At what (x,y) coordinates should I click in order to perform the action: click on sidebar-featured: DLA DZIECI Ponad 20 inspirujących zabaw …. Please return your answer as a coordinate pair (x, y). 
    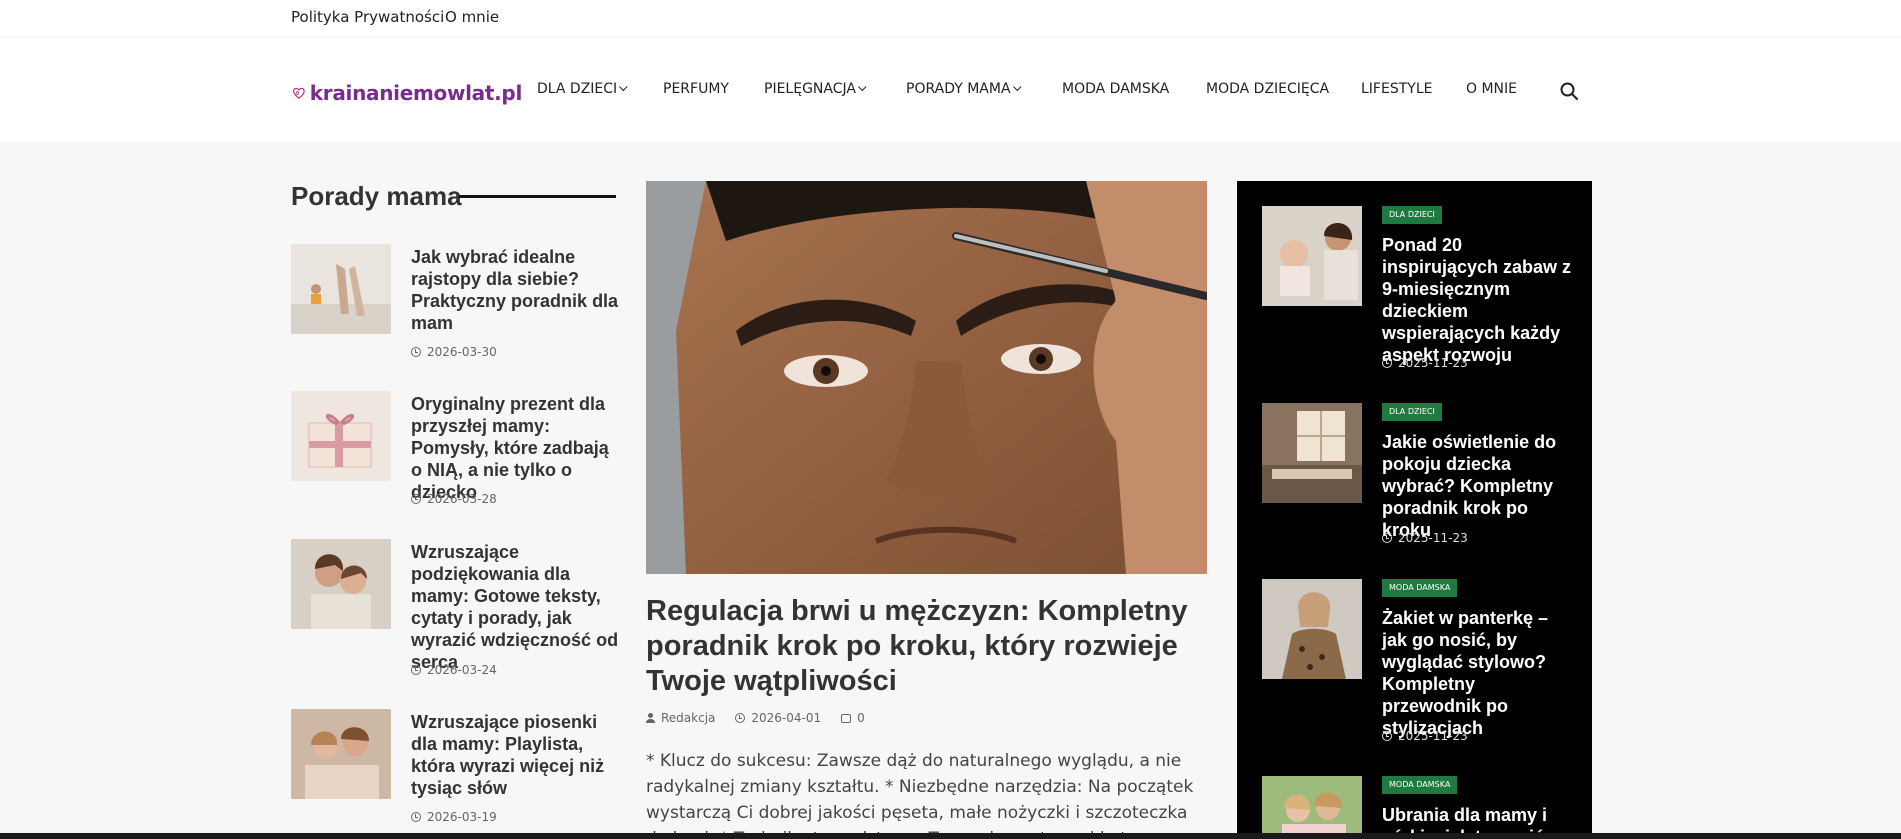
    Looking at the image, I should click on (1414, 510).